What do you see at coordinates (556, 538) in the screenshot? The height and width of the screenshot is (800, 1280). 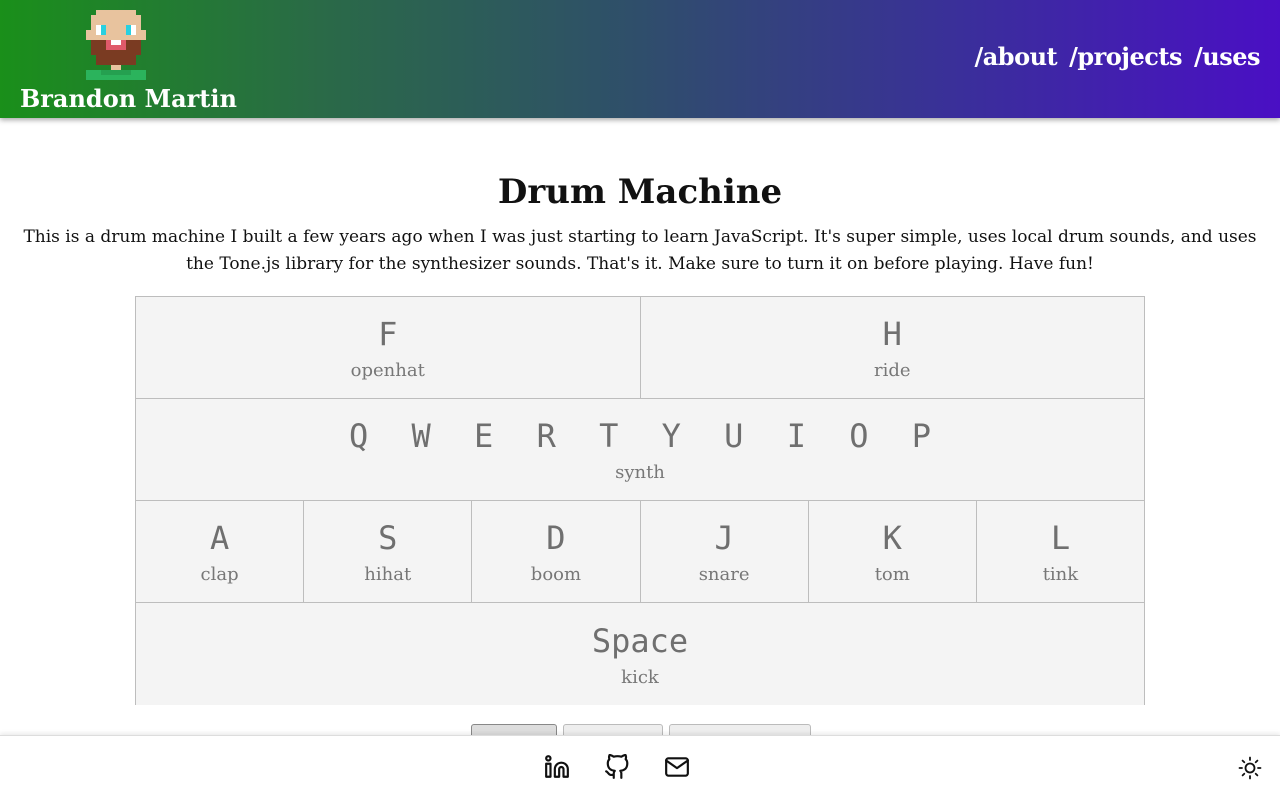 I see `key-letter: D` at bounding box center [556, 538].